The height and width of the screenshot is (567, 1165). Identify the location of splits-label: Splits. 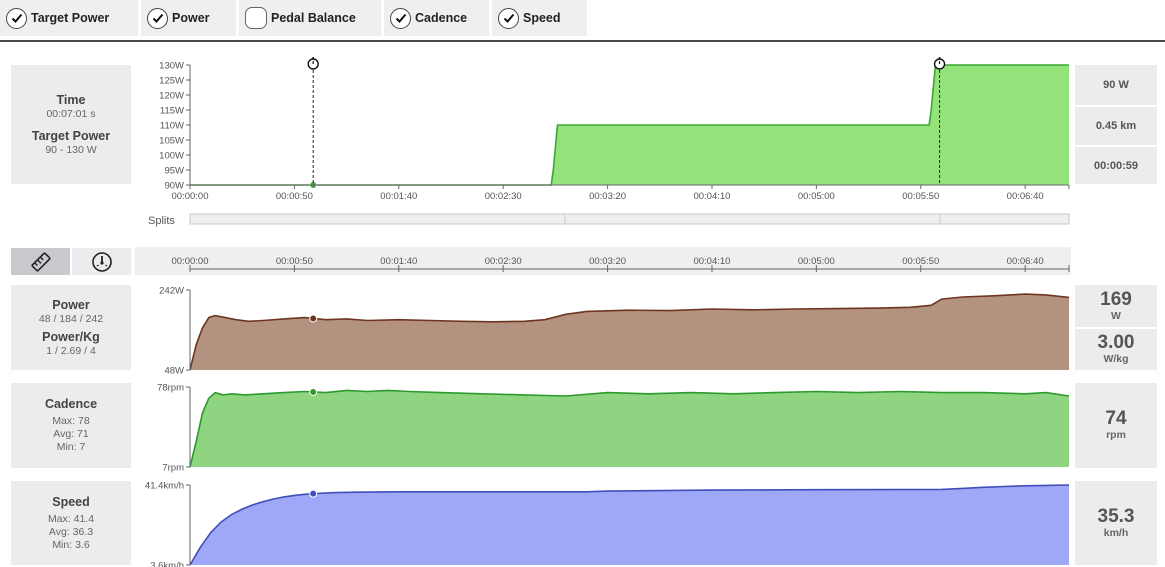
(161, 221).